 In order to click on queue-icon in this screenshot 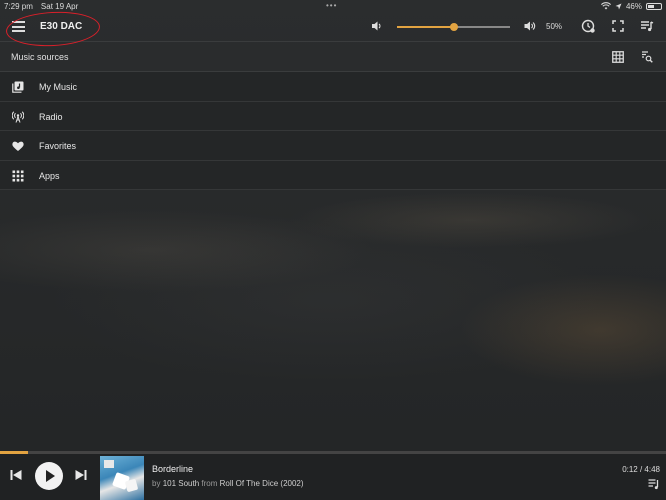, I will do `click(647, 26)`.